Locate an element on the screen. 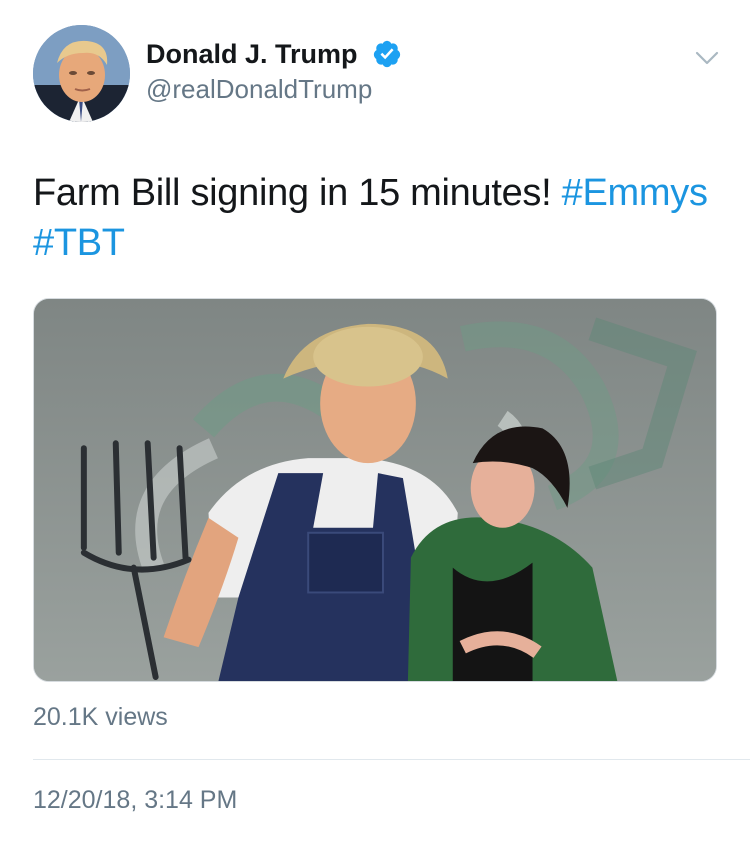  timestamp: 12/20/18, 3:14 PM is located at coordinates (135, 800).